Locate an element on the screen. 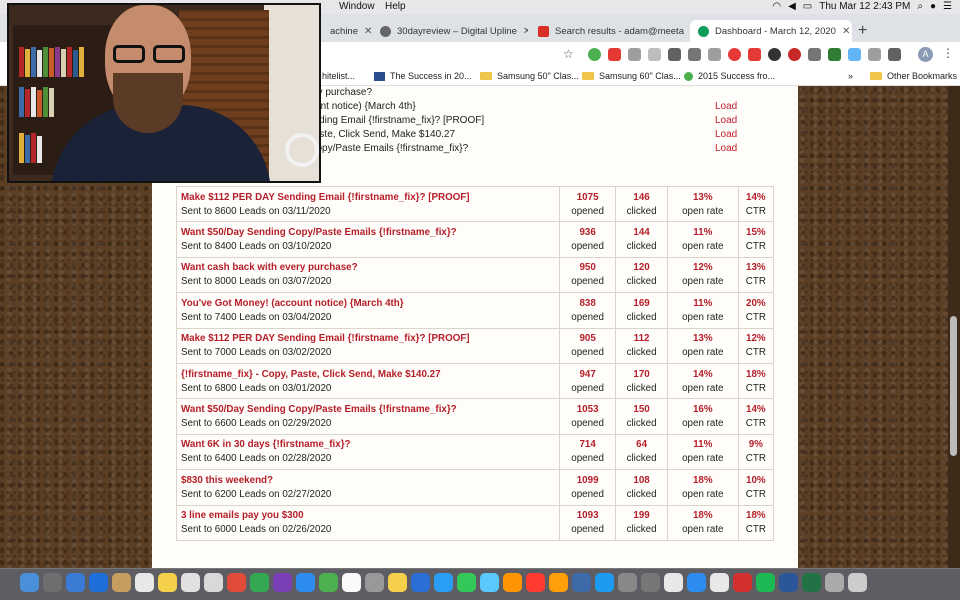 Image resolution: width=960 pixels, height=600 pixels. more-menu-icon: ⋮ is located at coordinates (948, 53).